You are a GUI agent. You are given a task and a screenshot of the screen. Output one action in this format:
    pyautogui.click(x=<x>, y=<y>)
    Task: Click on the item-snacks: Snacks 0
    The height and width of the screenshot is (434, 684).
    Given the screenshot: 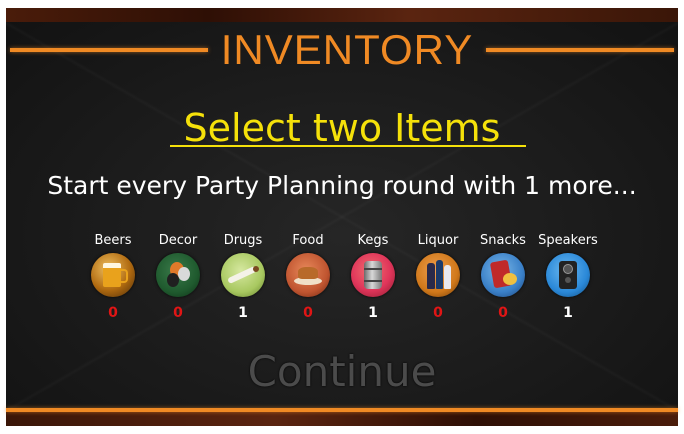 What is the action you would take?
    pyautogui.click(x=503, y=278)
    